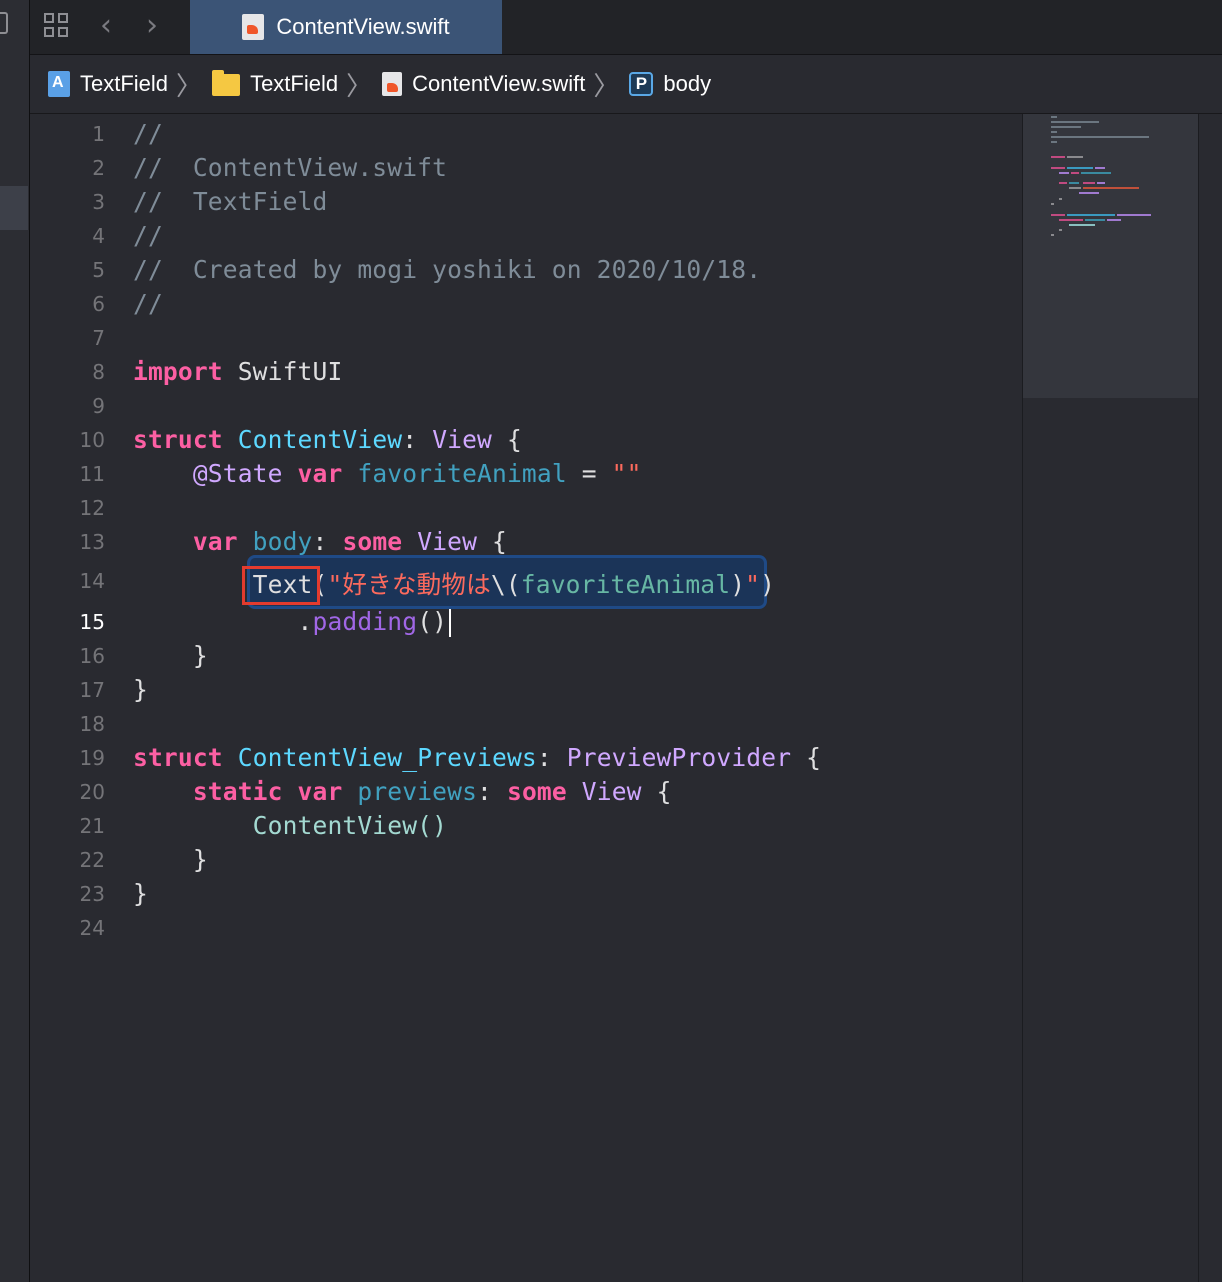 Image resolution: width=1222 pixels, height=1282 pixels. I want to click on breadcrumb-folder-label: TextField, so click(294, 83).